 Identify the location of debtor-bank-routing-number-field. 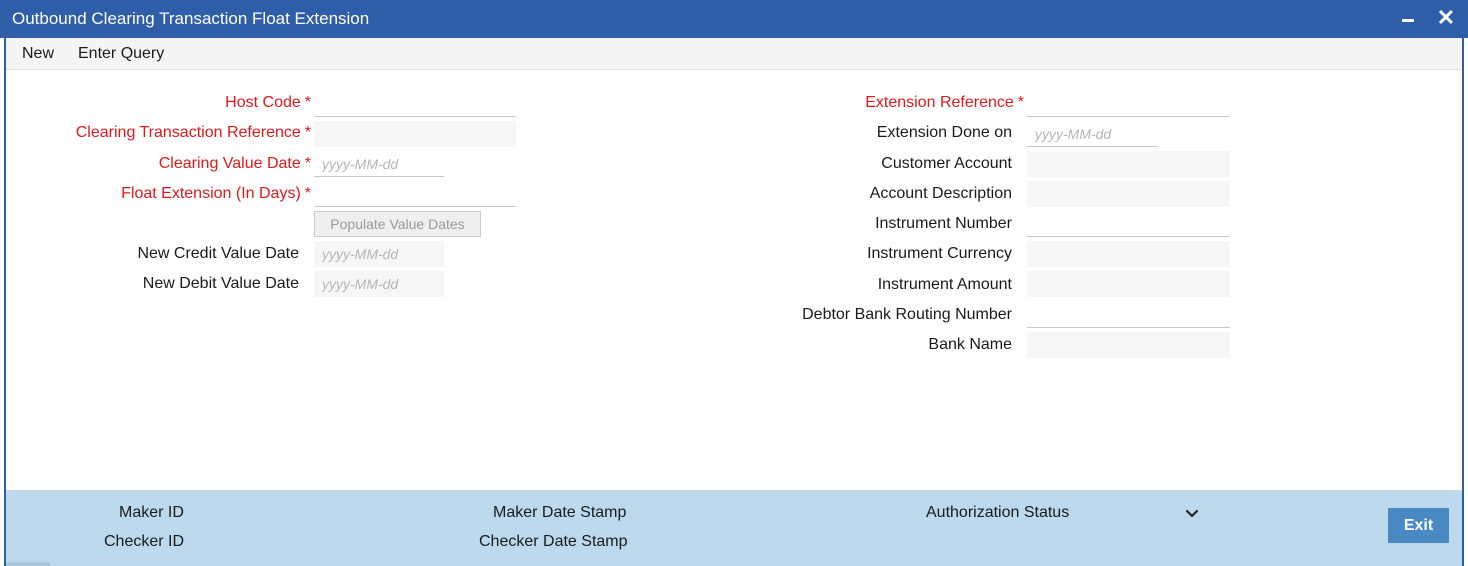
(1128, 315).